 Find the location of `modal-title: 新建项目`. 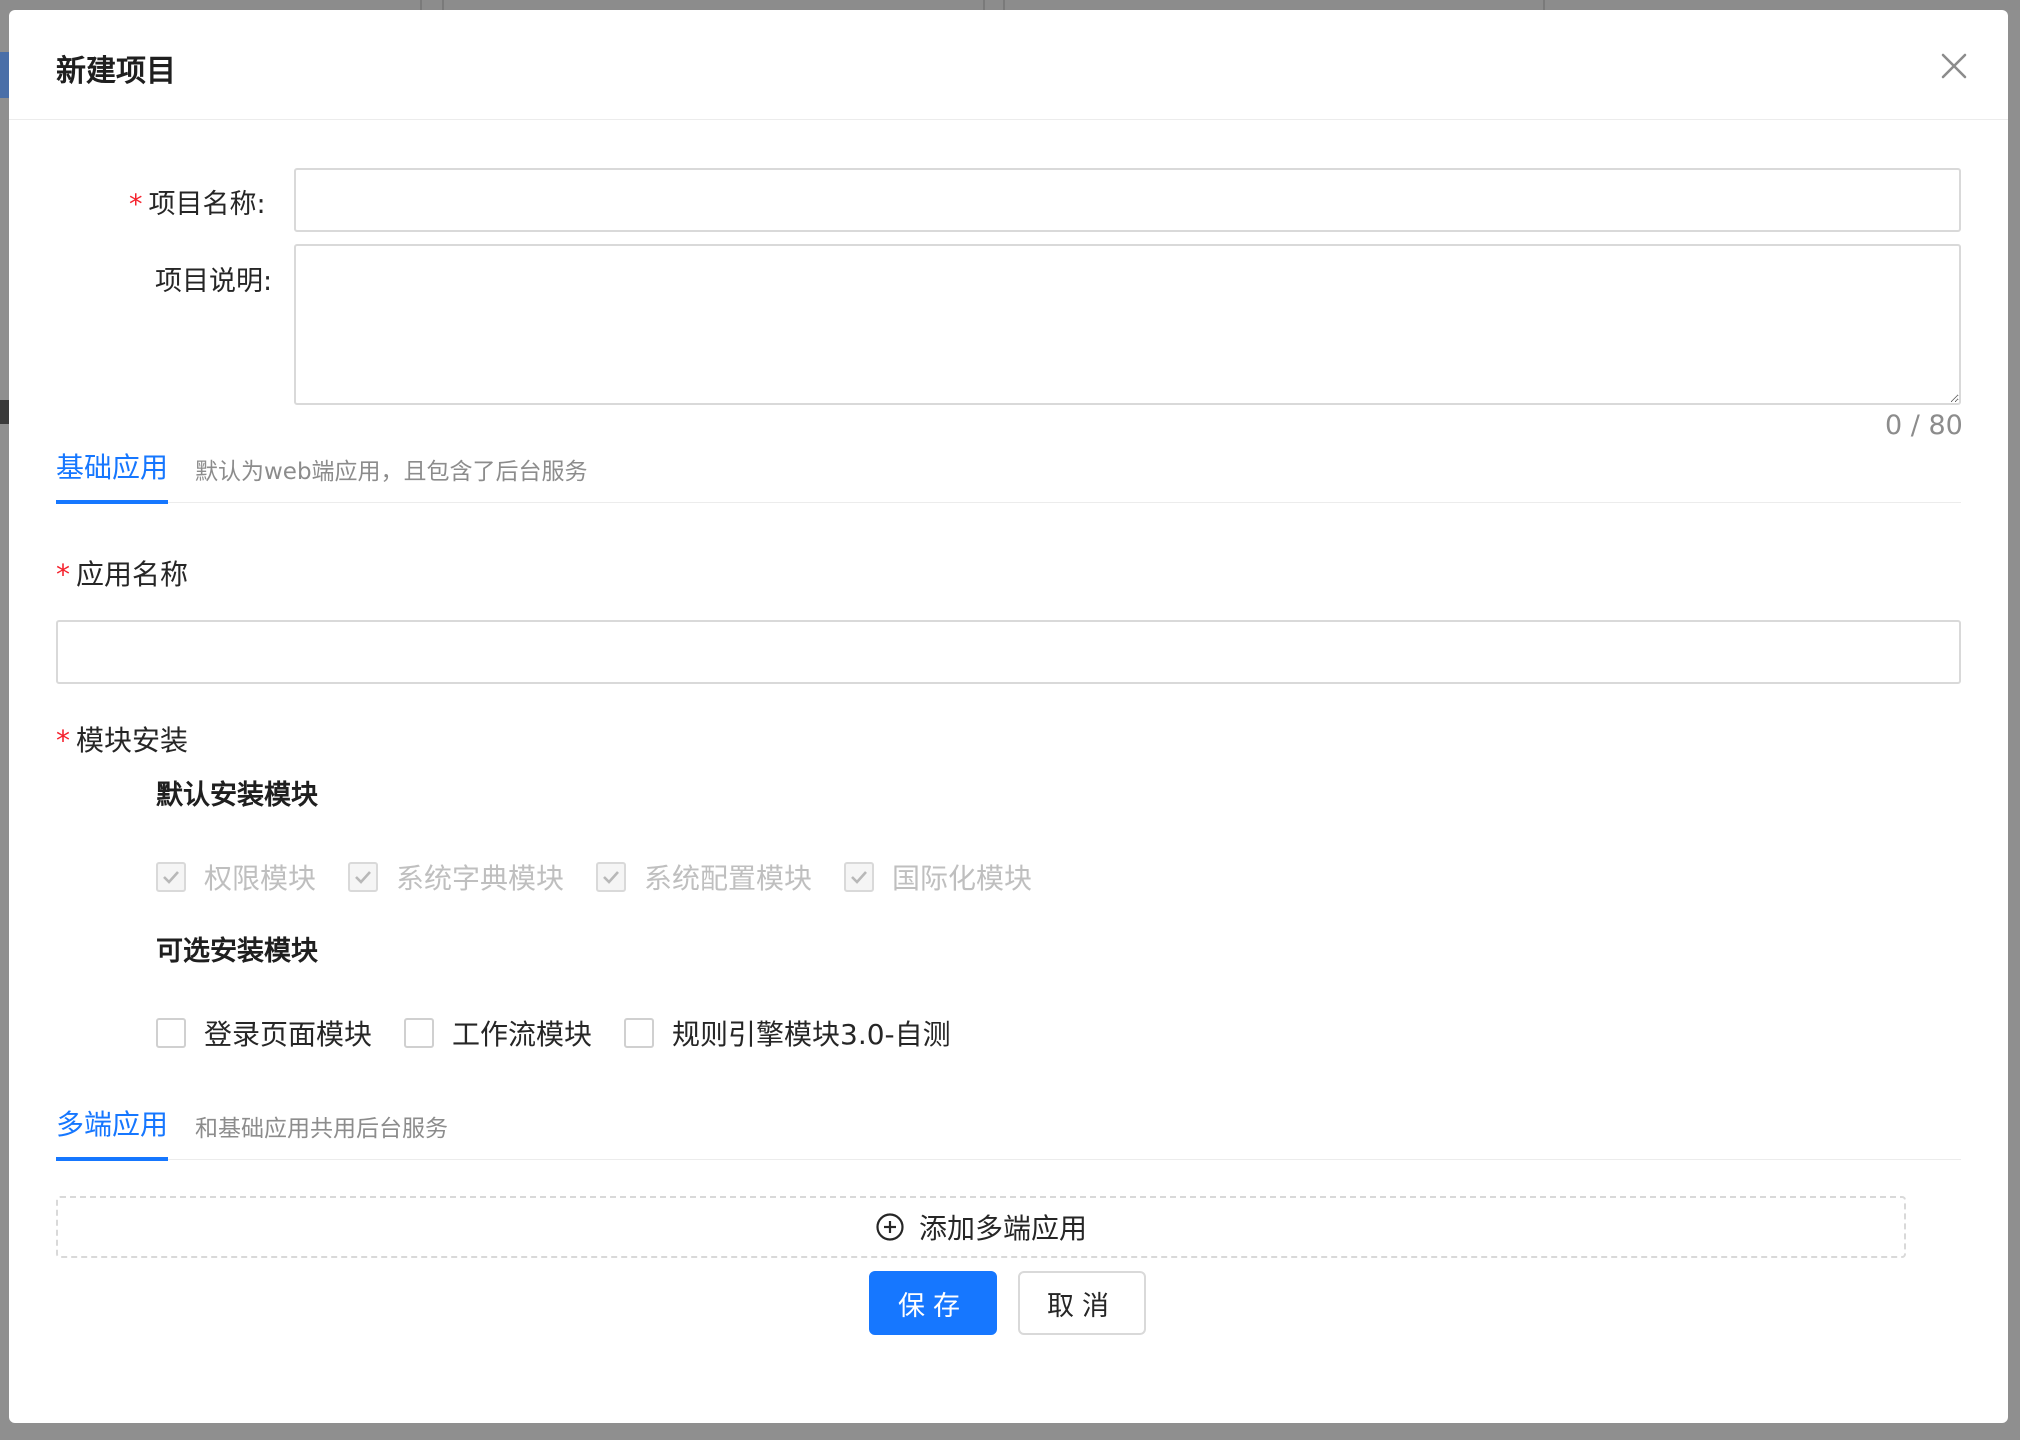

modal-title: 新建项目 is located at coordinates (116, 71).